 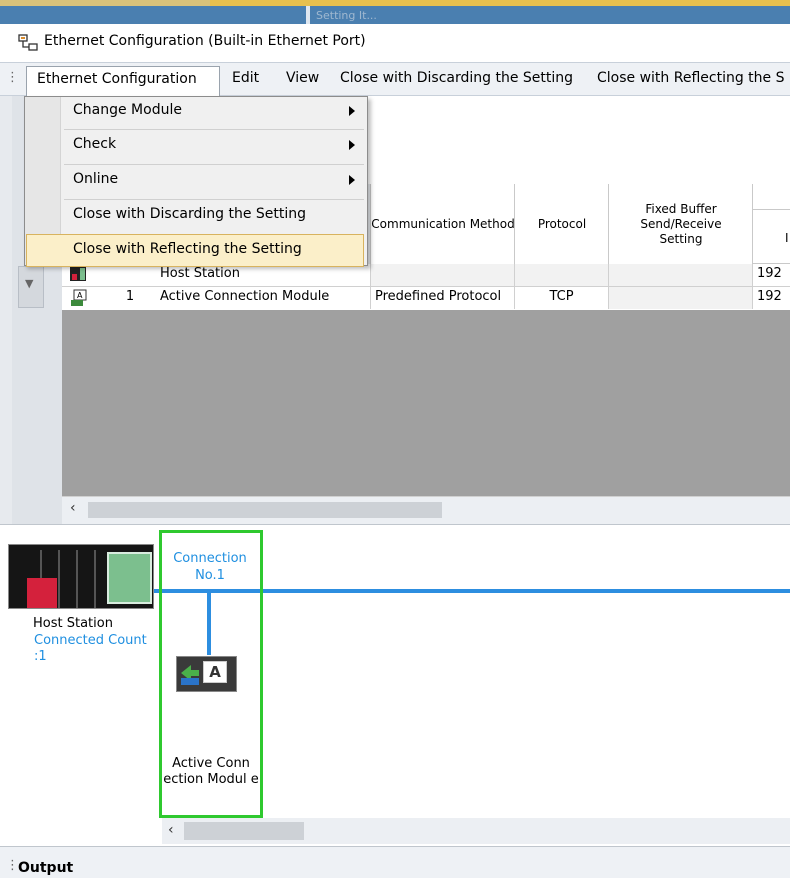 I want to click on menu-item-label: Check, so click(x=95, y=144).